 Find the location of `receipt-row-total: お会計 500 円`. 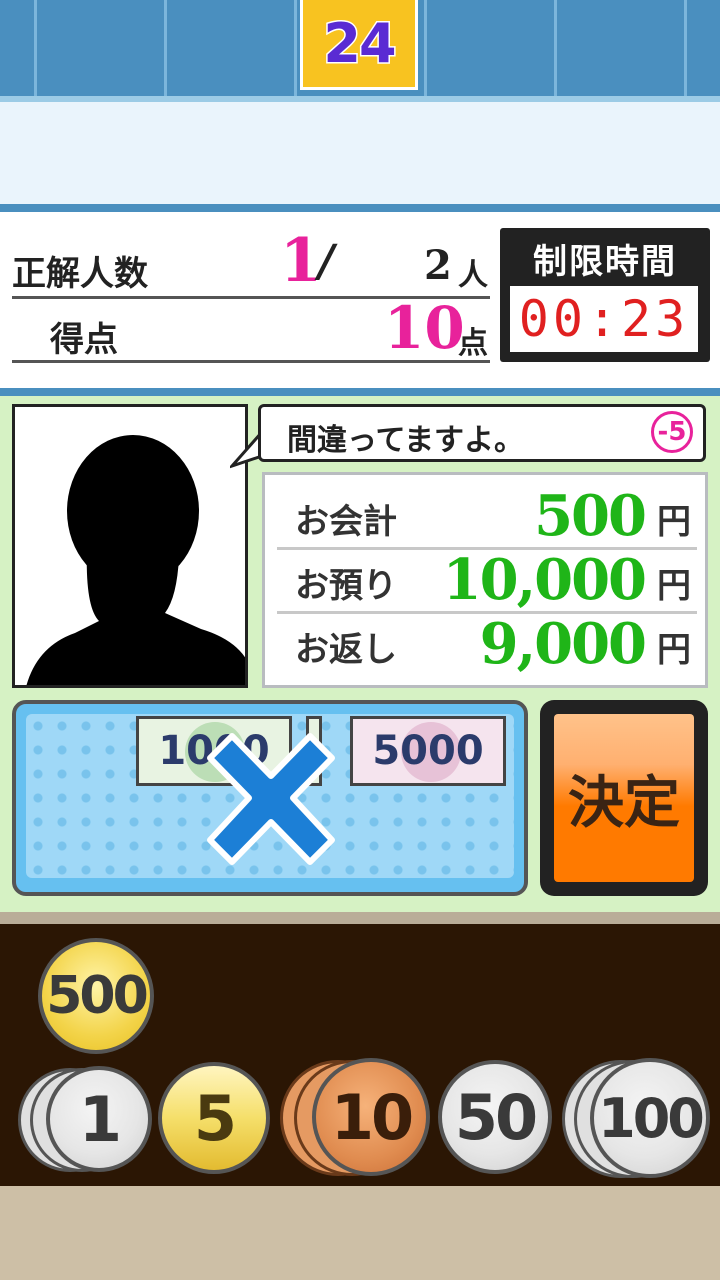

receipt-row-total: お会計 500 円 is located at coordinates (487, 516).